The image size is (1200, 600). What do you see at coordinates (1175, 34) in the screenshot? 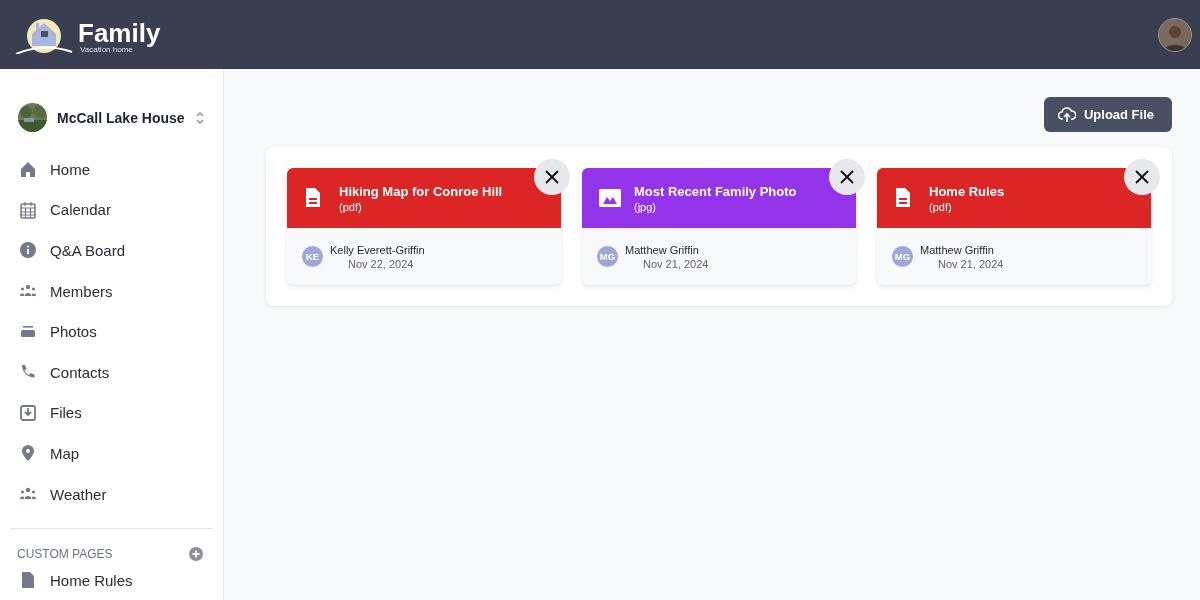
I see `user-avatar` at bounding box center [1175, 34].